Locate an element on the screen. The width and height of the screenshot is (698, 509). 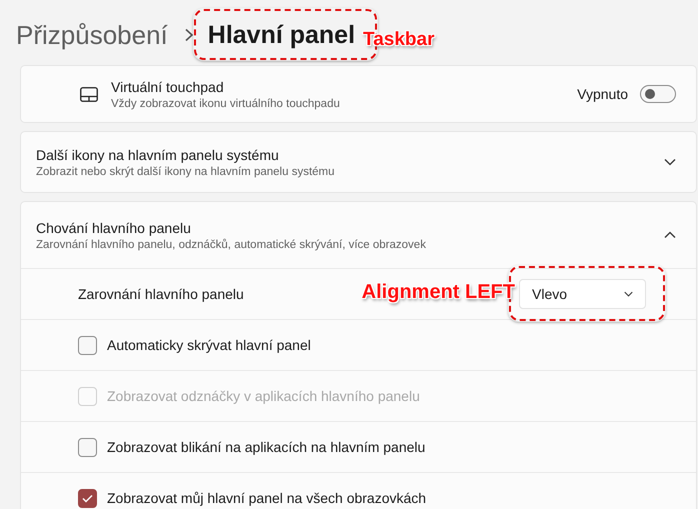
toggle-switch is located at coordinates (658, 94).